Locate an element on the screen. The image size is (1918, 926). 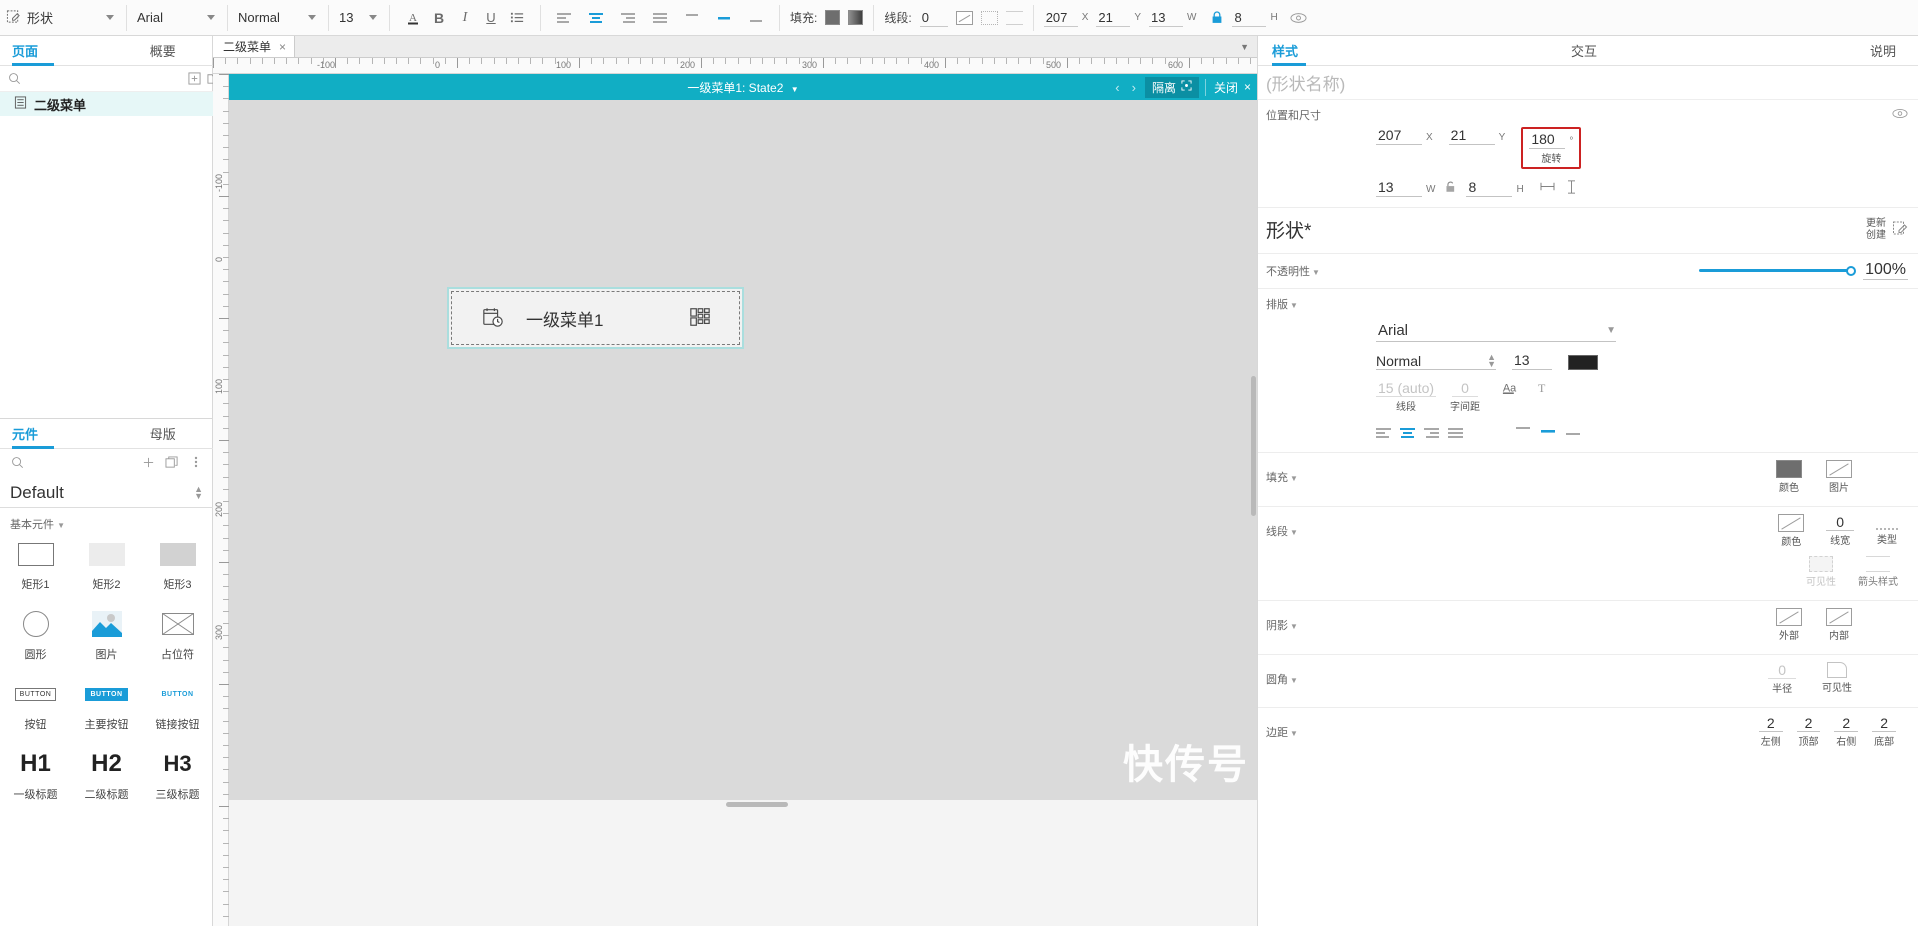
tab-widgets: 元件 is located at coordinates (56, 434).